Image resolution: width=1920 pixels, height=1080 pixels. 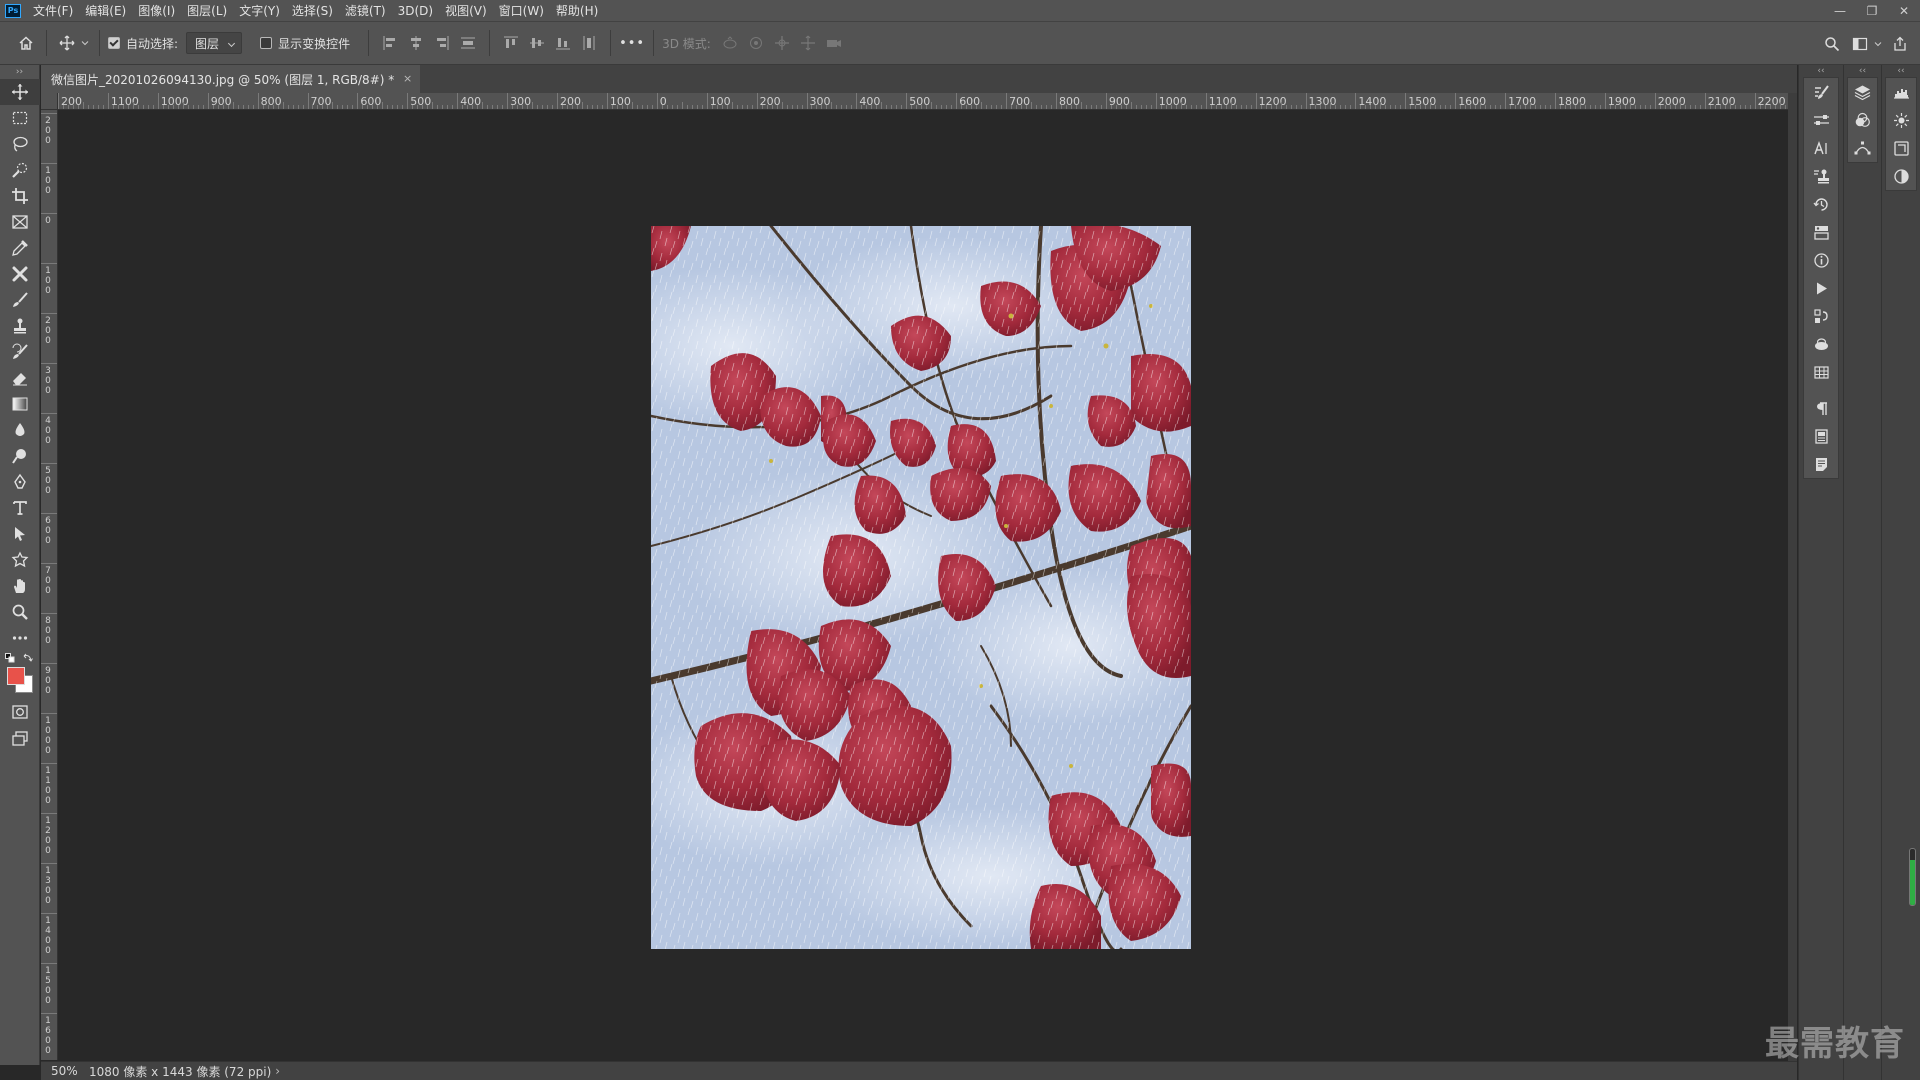 What do you see at coordinates (49, 101) in the screenshot?
I see `ruler-origin` at bounding box center [49, 101].